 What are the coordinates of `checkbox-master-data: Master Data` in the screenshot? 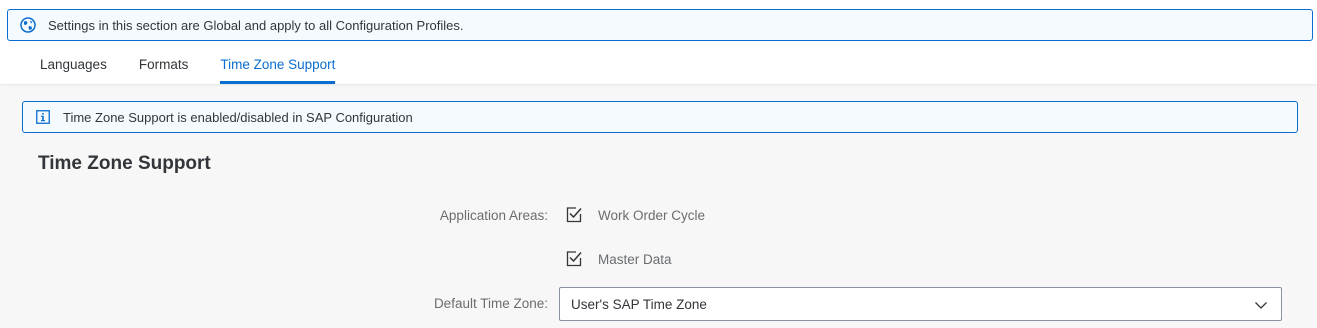 It's located at (618, 259).